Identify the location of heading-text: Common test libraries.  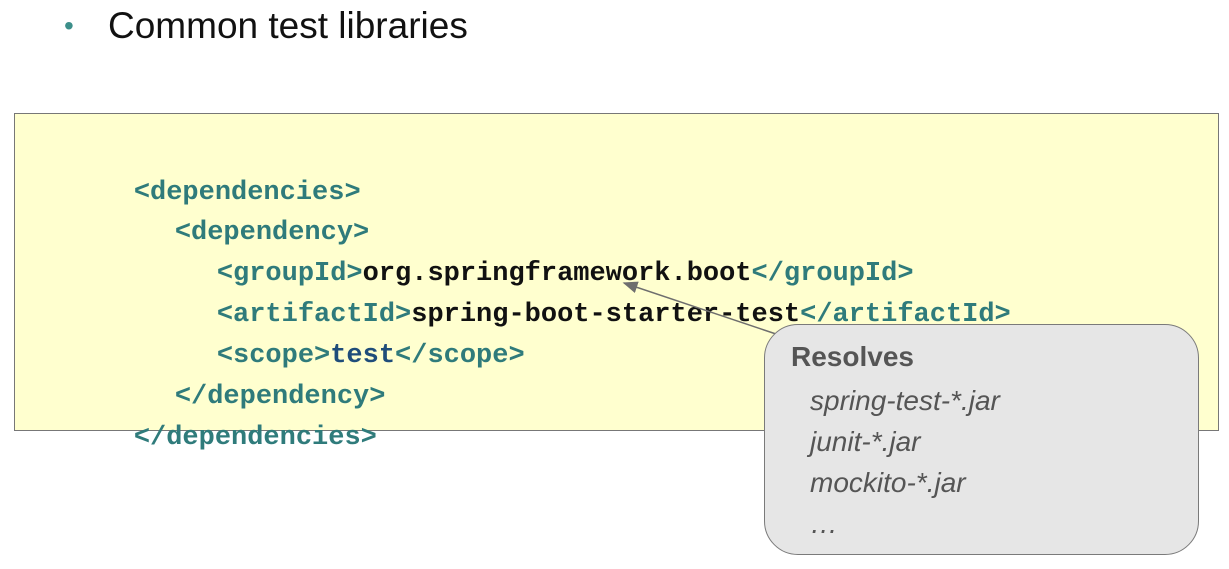
(288, 25).